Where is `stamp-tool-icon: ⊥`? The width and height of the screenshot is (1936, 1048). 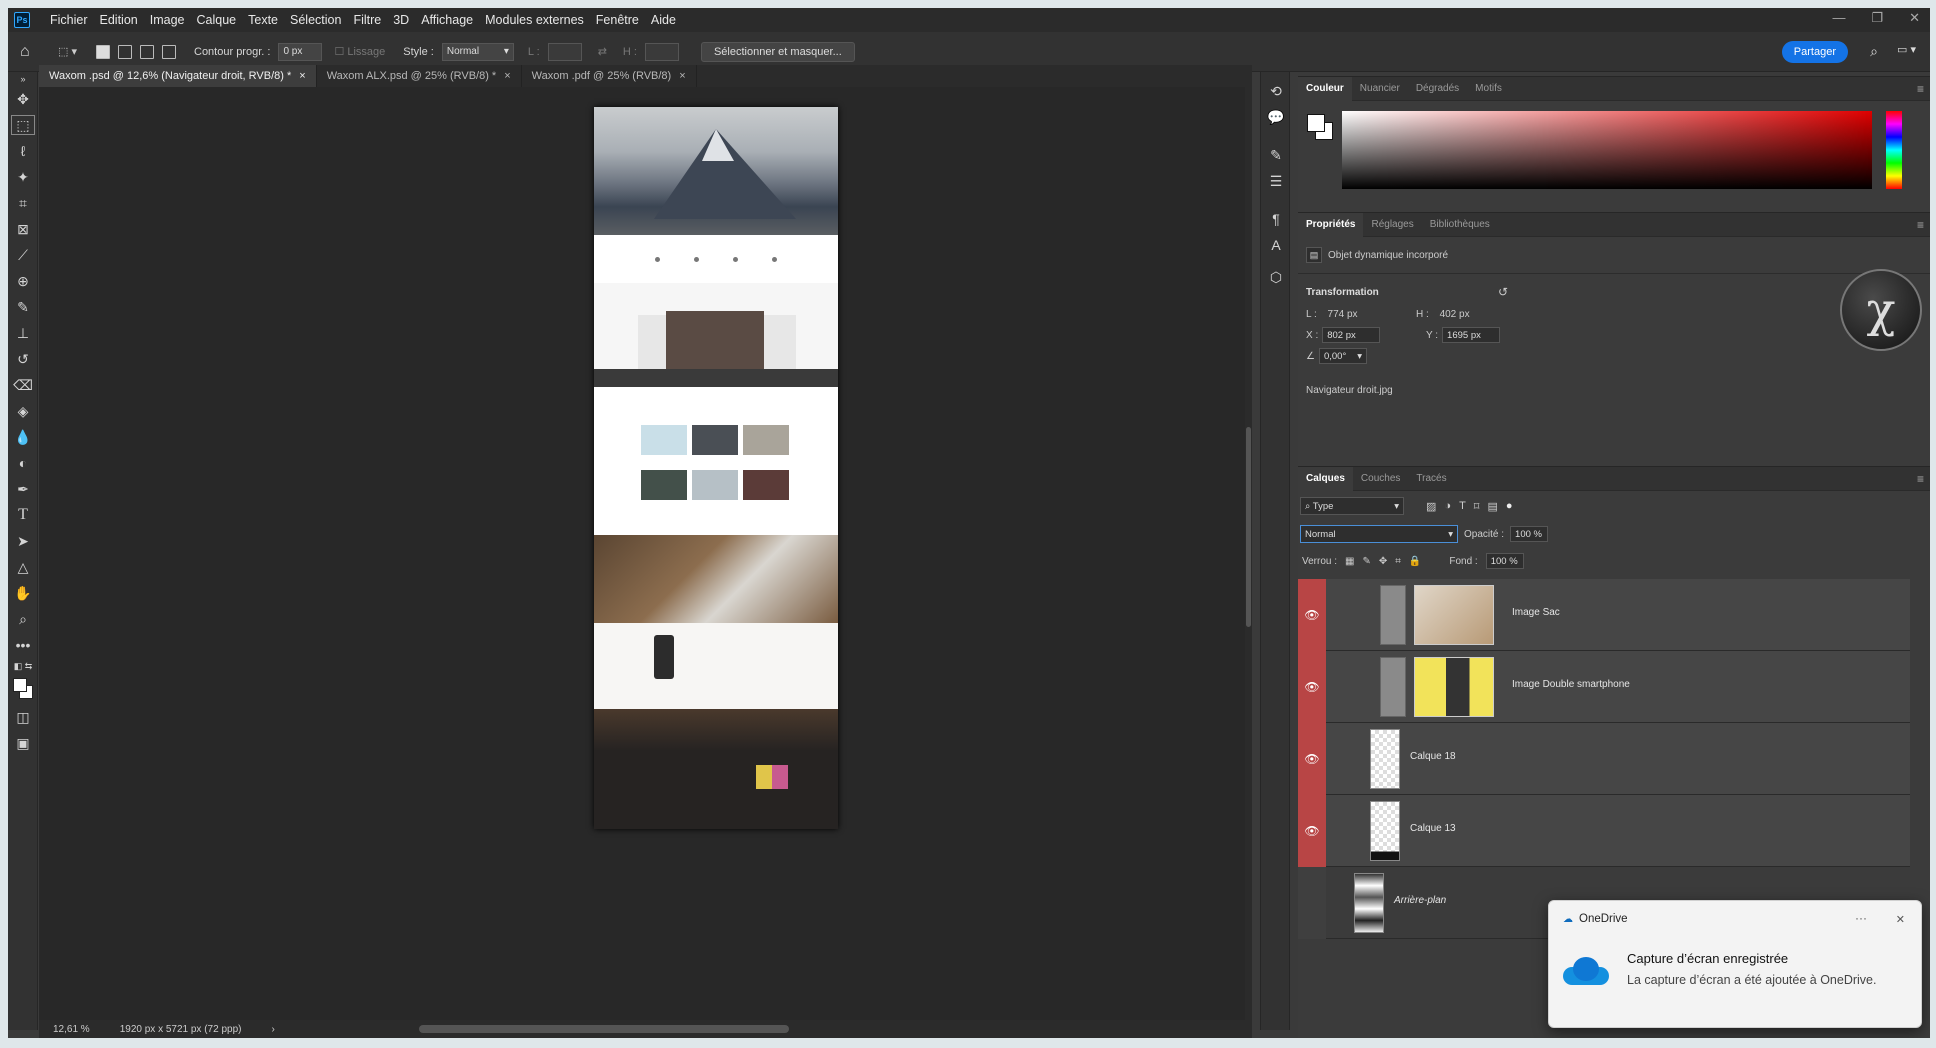
stamp-tool-icon: ⊥ is located at coordinates (23, 333).